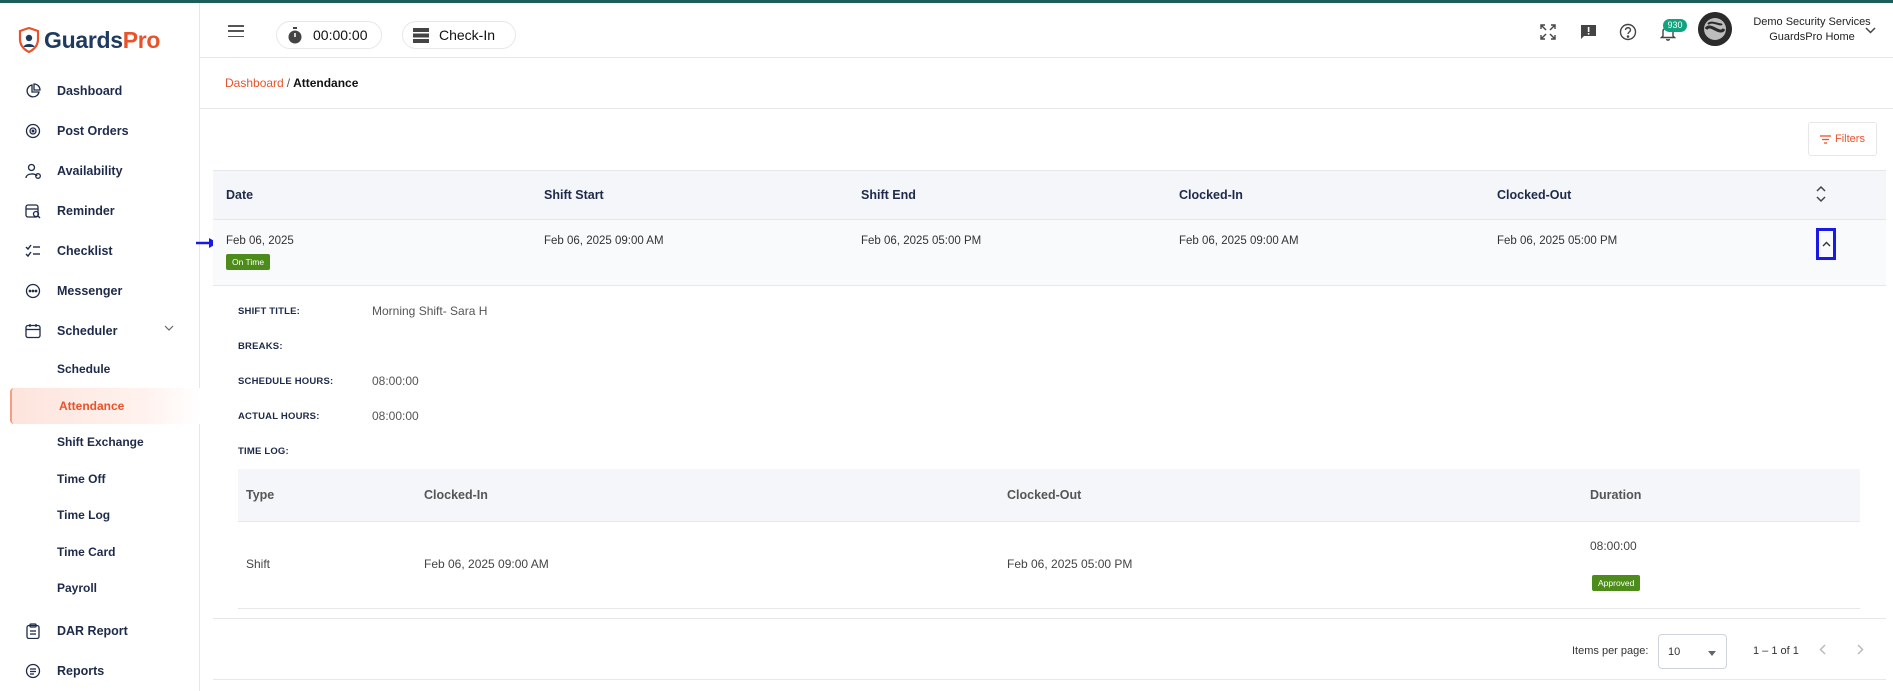 The height and width of the screenshot is (691, 1893). Describe the element at coordinates (1211, 195) in the screenshot. I see `column-header-clocked-in: Clocked-In` at that location.